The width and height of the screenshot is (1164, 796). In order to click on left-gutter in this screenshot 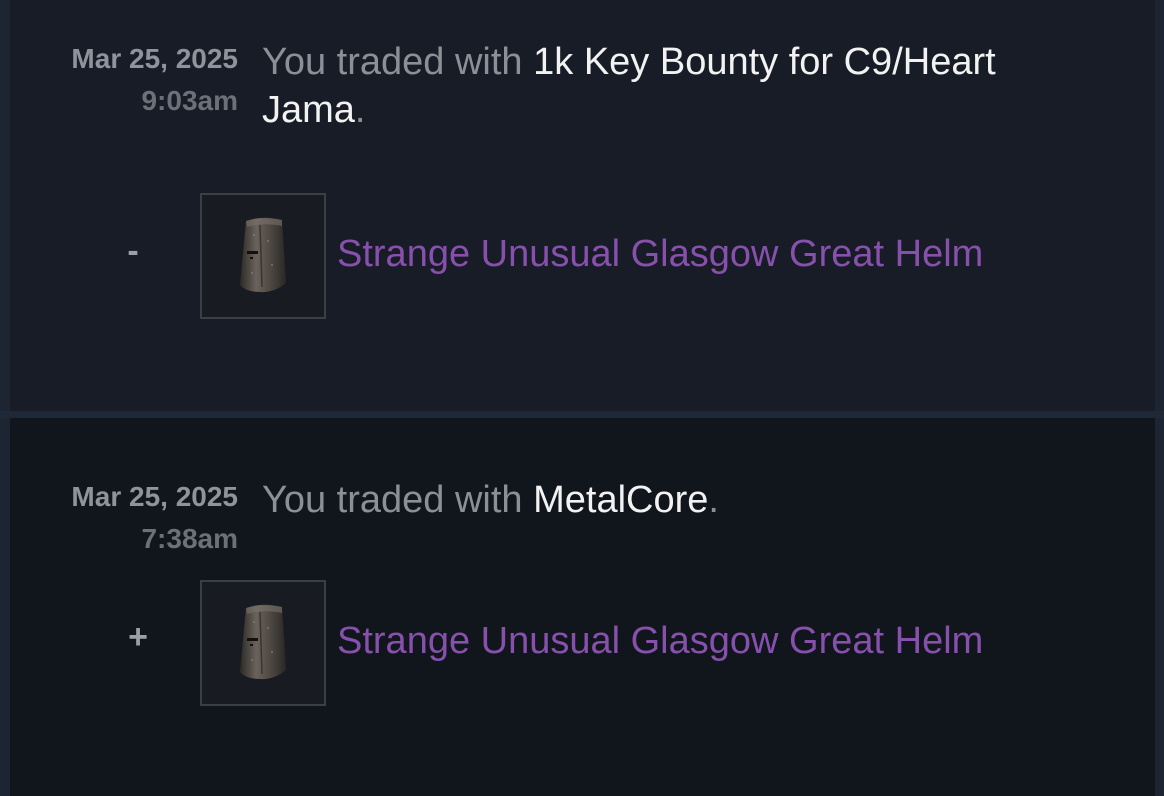, I will do `click(5, 398)`.